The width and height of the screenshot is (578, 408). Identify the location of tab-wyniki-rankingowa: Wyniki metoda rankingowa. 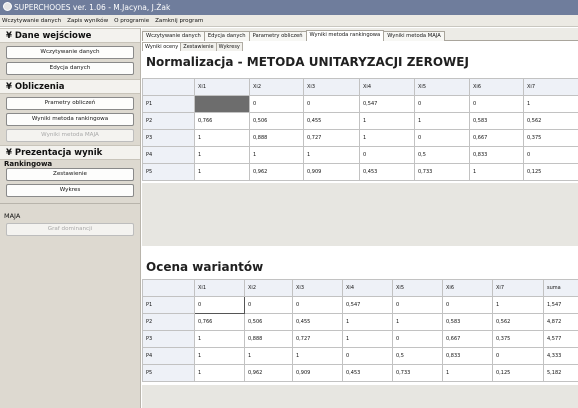
(345, 35).